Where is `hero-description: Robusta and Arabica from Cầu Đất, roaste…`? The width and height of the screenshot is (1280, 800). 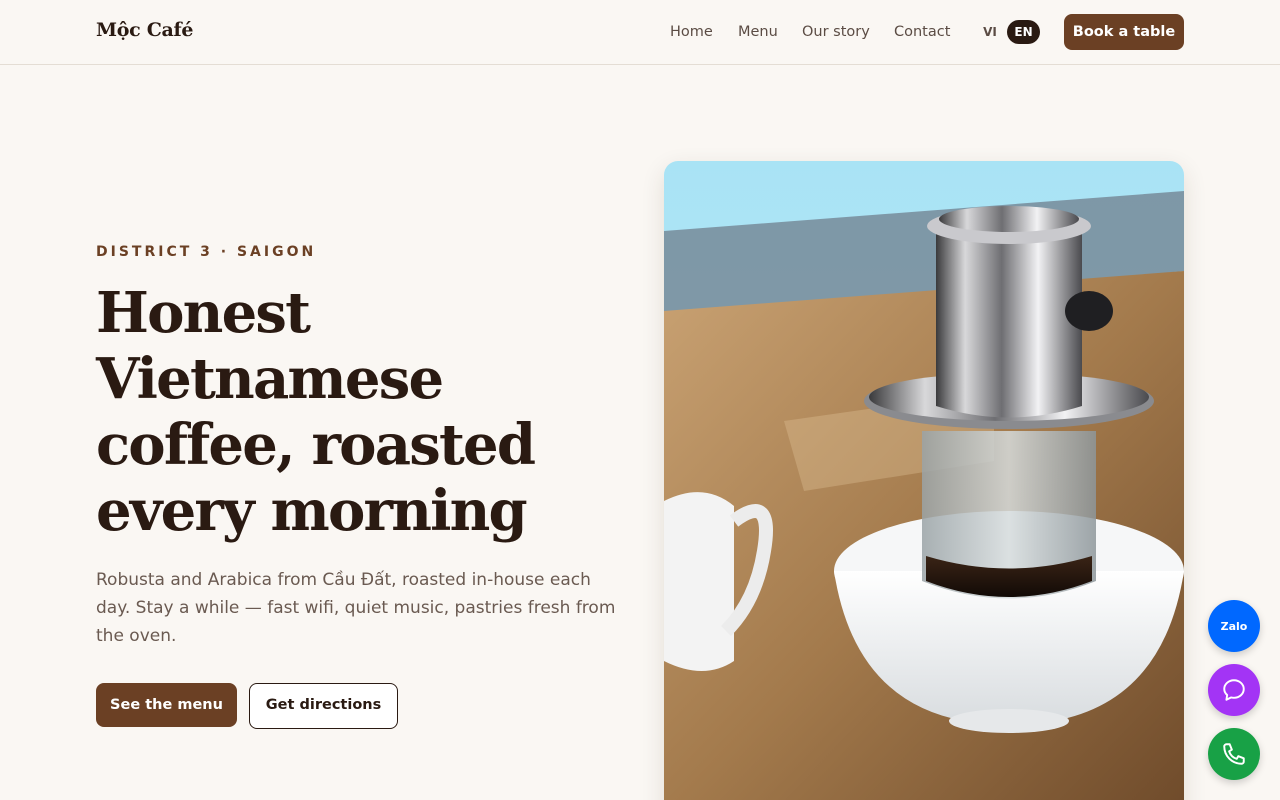 hero-description: Robusta and Arabica from Cầu Đất, roaste… is located at coordinates (356, 608).